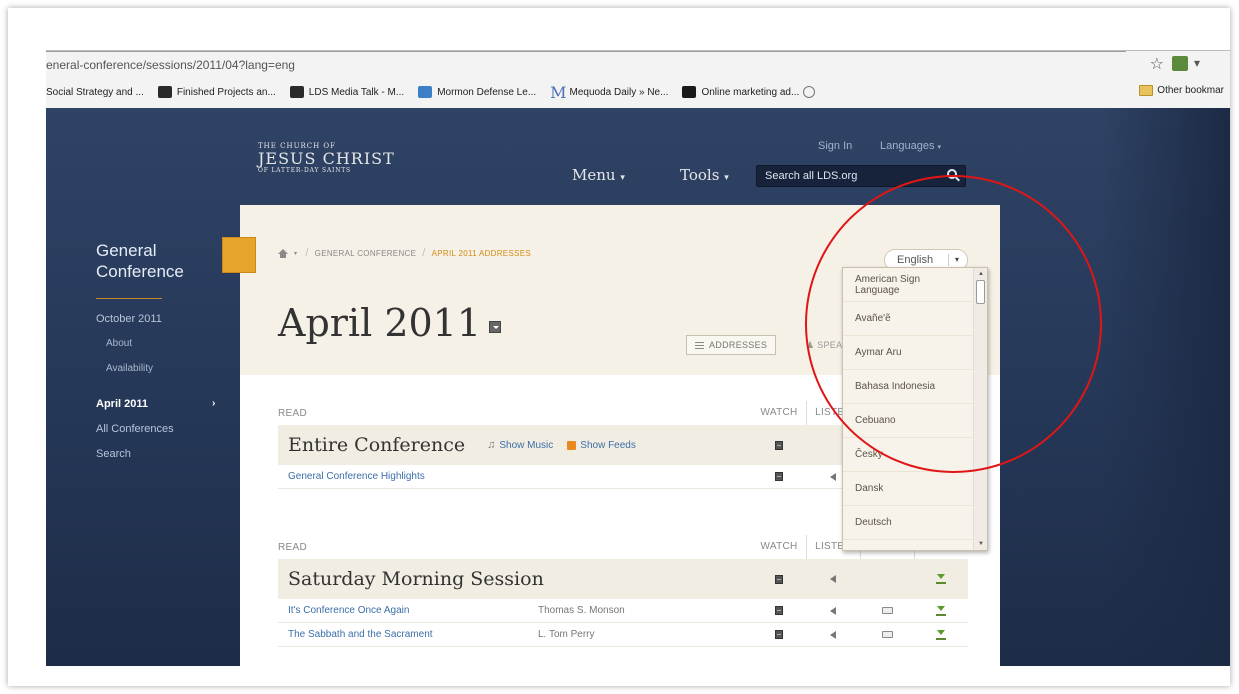 This screenshot has height=694, width=1239. Describe the element at coordinates (572, 445) in the screenshot. I see `rss-feed-icon` at that location.